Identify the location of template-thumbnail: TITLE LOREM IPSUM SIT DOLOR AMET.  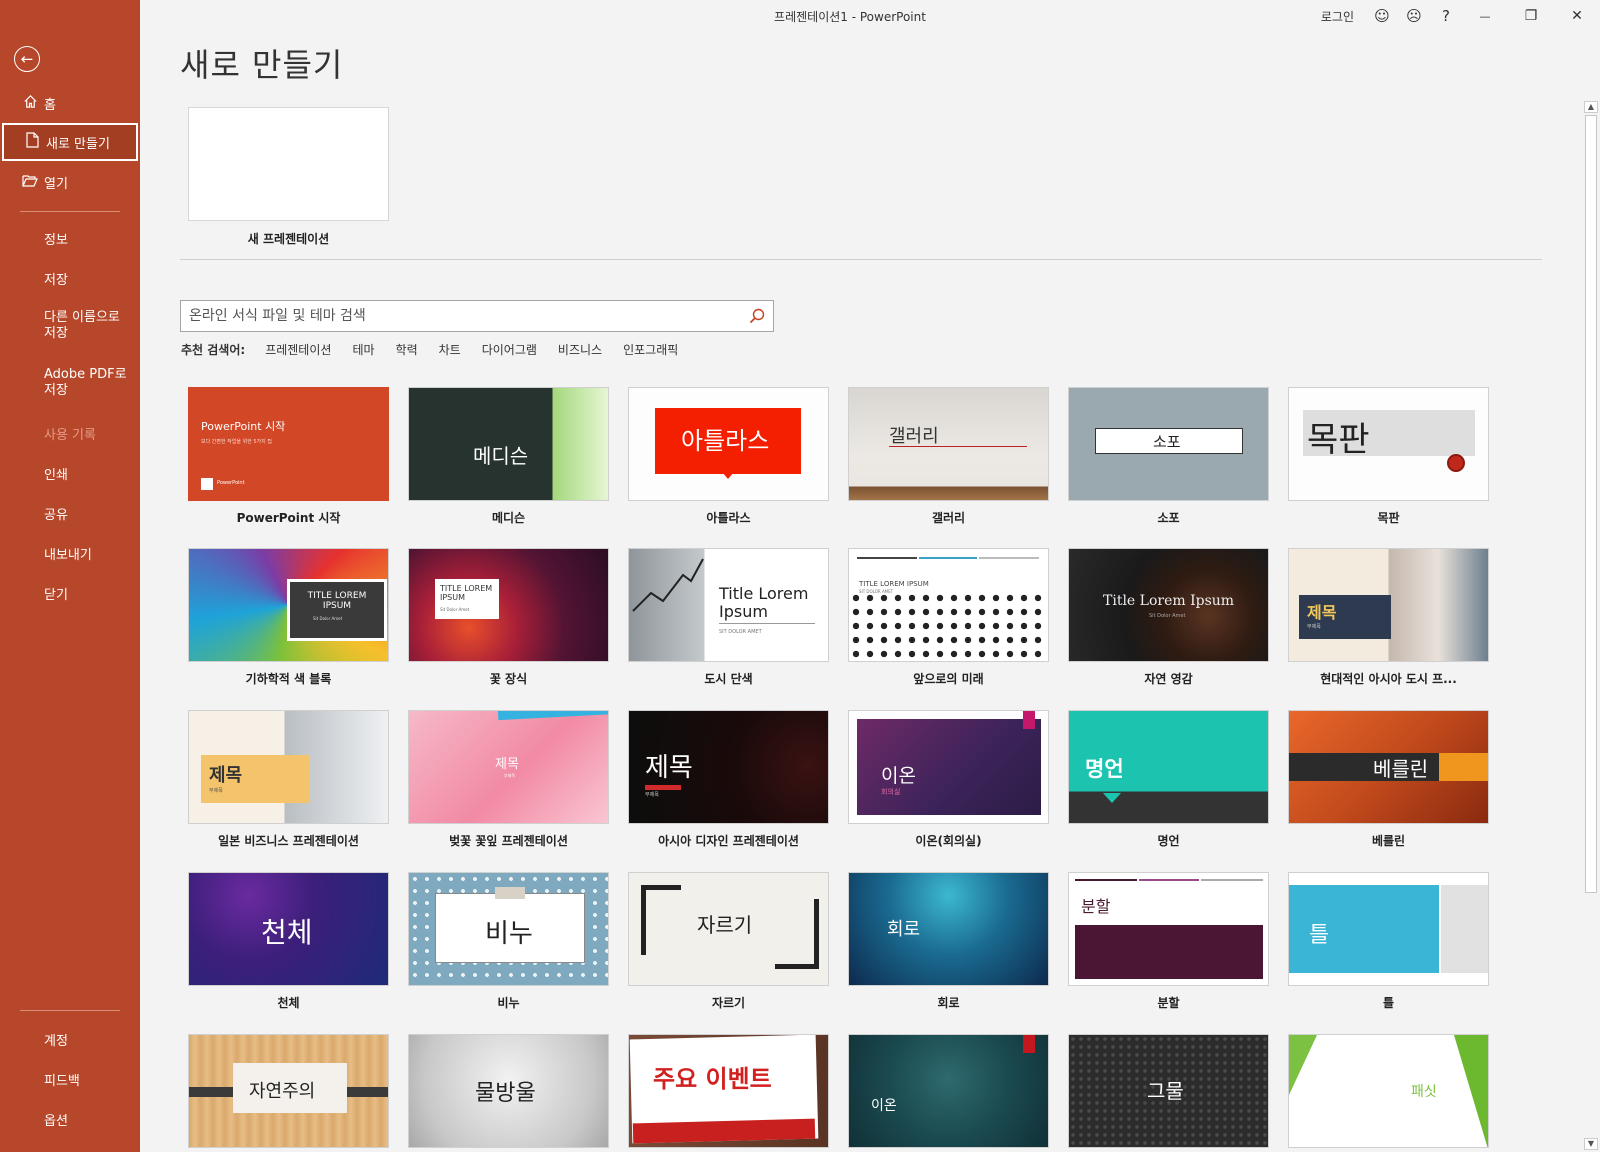
(948, 605).